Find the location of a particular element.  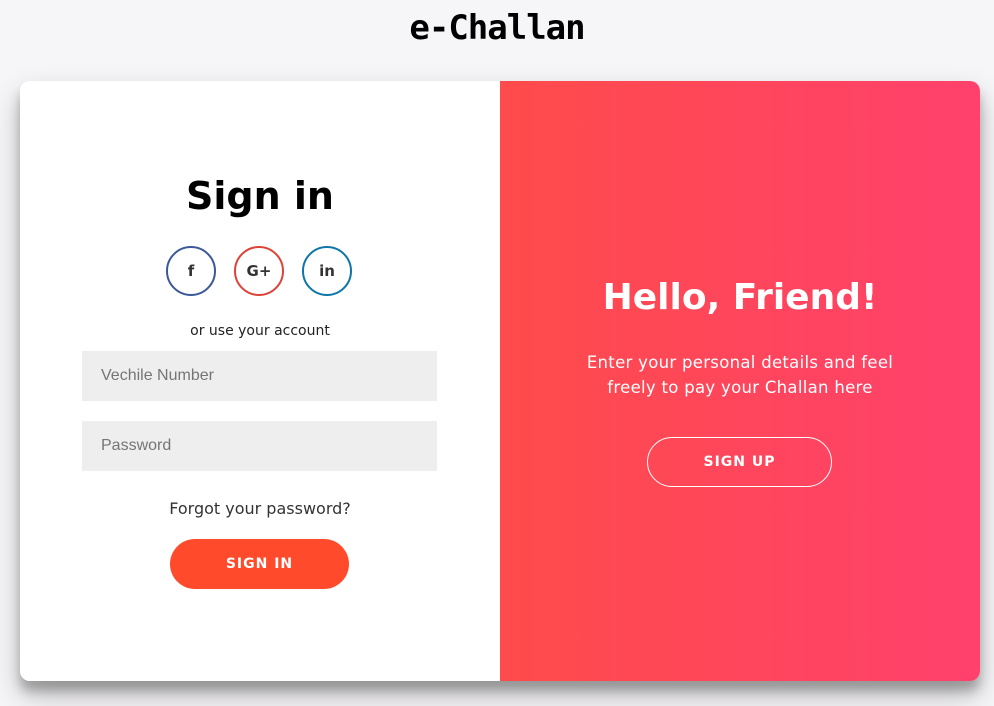

linkedin-icon: in is located at coordinates (327, 271).